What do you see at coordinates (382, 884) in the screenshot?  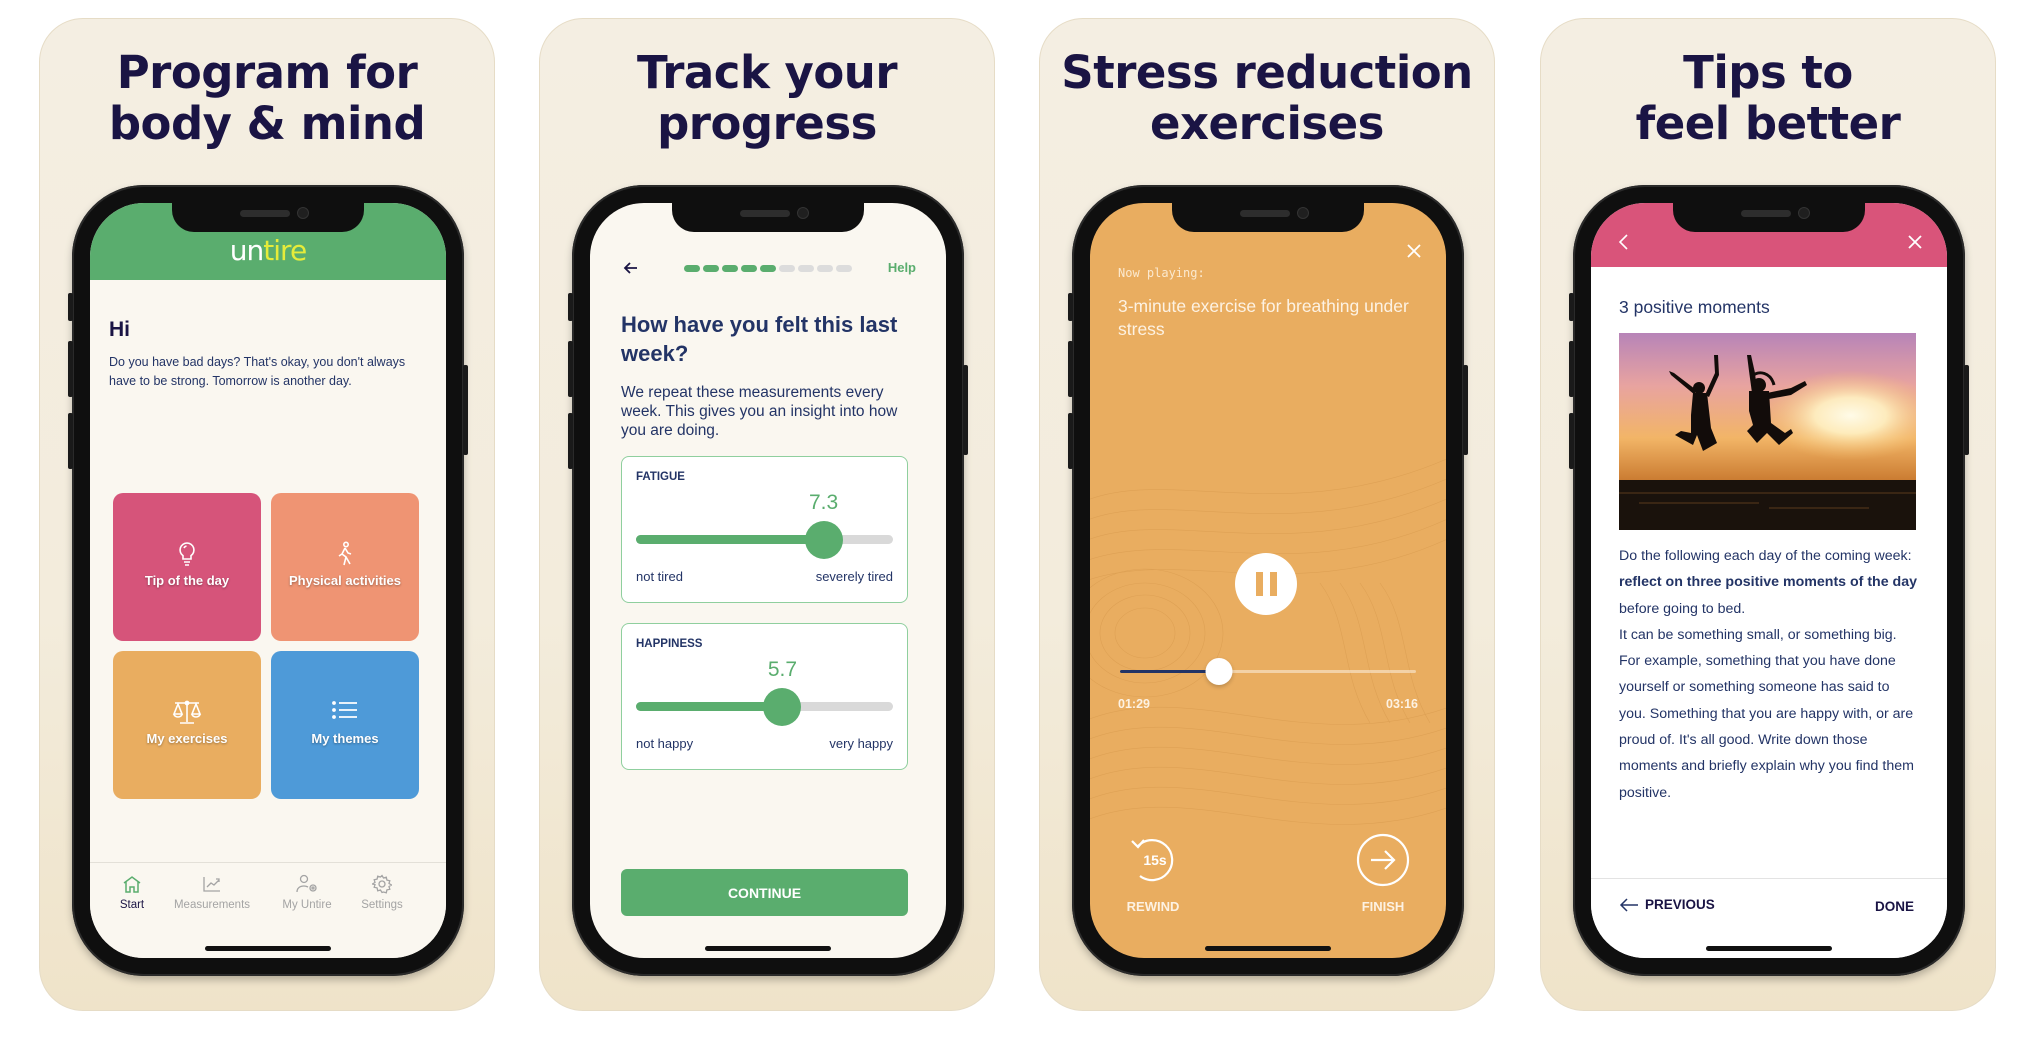 I see `gear-icon` at bounding box center [382, 884].